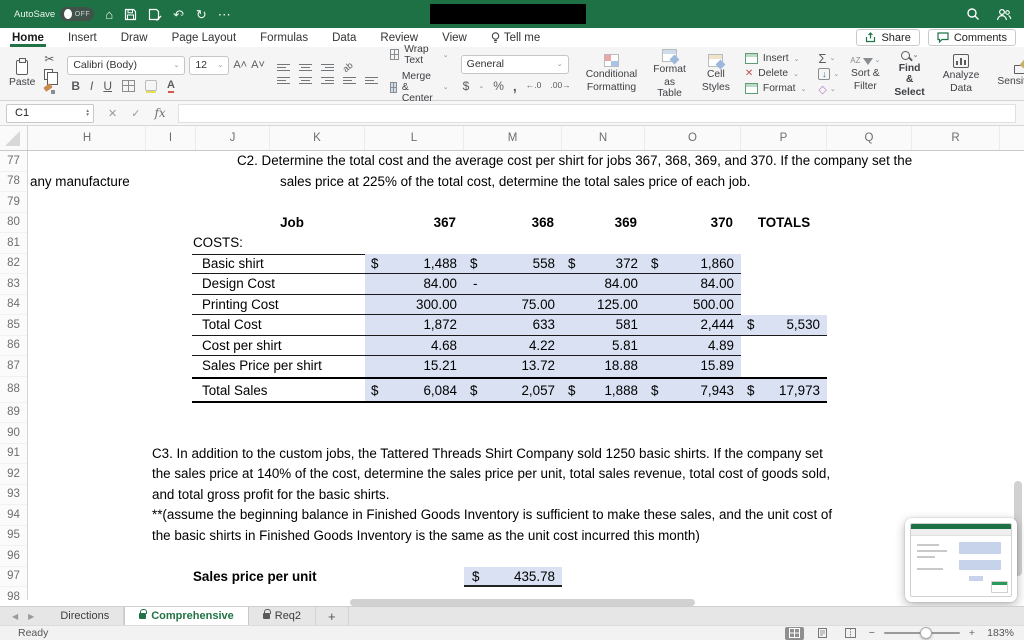 The height and width of the screenshot is (640, 1024). What do you see at coordinates (466, 345) in the screenshot?
I see `table-row-cost-per-shirt: Cost per shirt 4.68 4.22 5.81 4.89` at bounding box center [466, 345].